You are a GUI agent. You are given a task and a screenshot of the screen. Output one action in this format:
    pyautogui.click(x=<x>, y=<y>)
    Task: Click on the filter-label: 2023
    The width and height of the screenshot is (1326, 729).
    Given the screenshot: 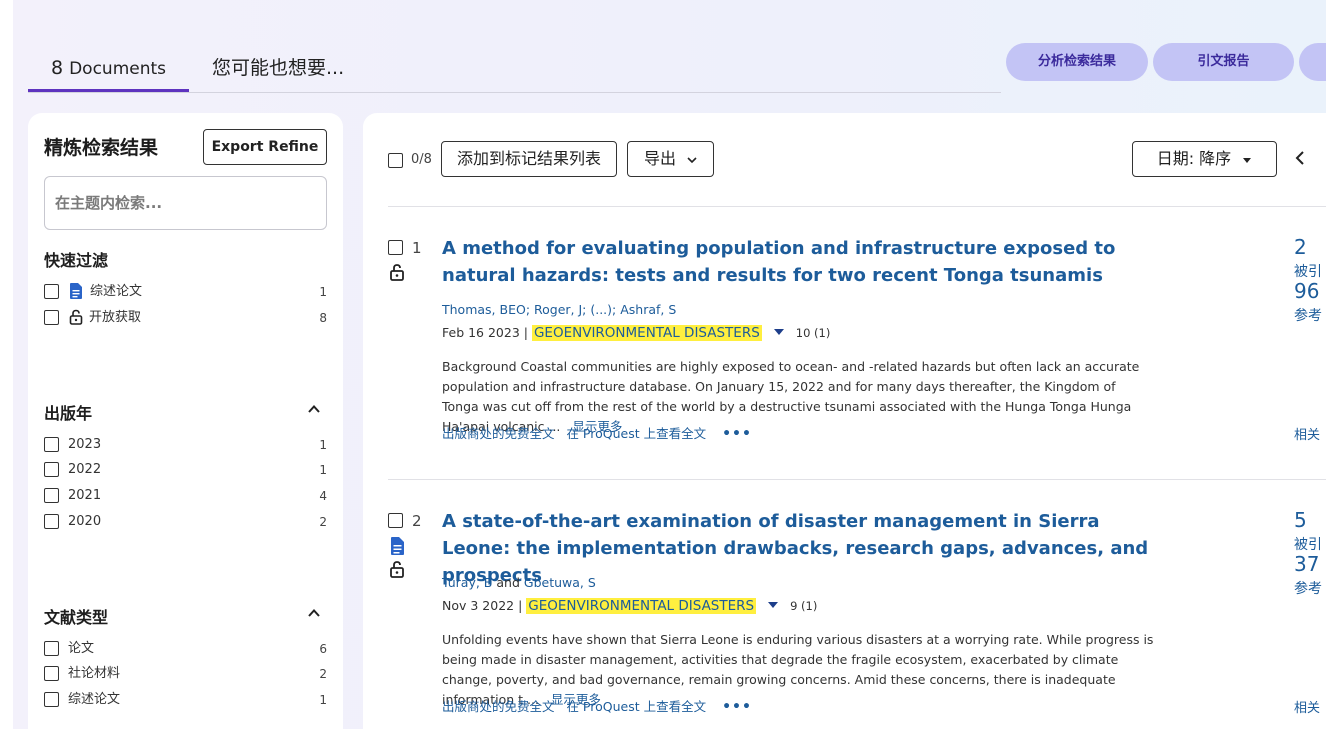 What is the action you would take?
    pyautogui.click(x=85, y=444)
    